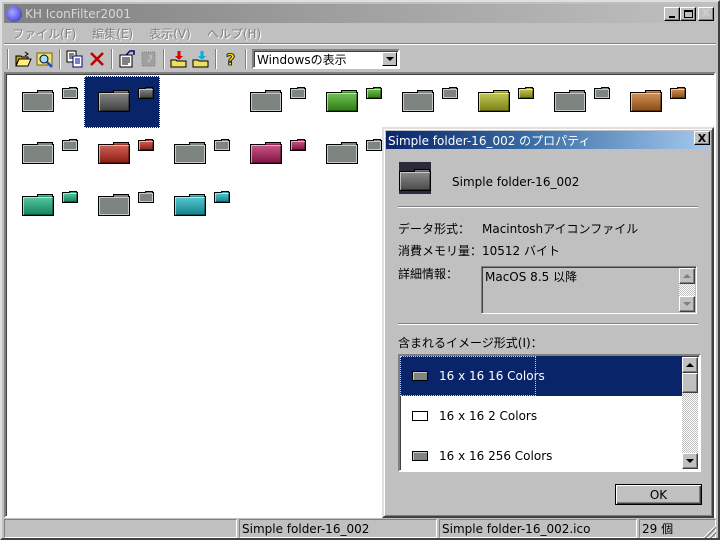 The height and width of the screenshot is (540, 720). Describe the element at coordinates (234, 33) in the screenshot. I see `menu-help: ヘルプ(H)` at that location.